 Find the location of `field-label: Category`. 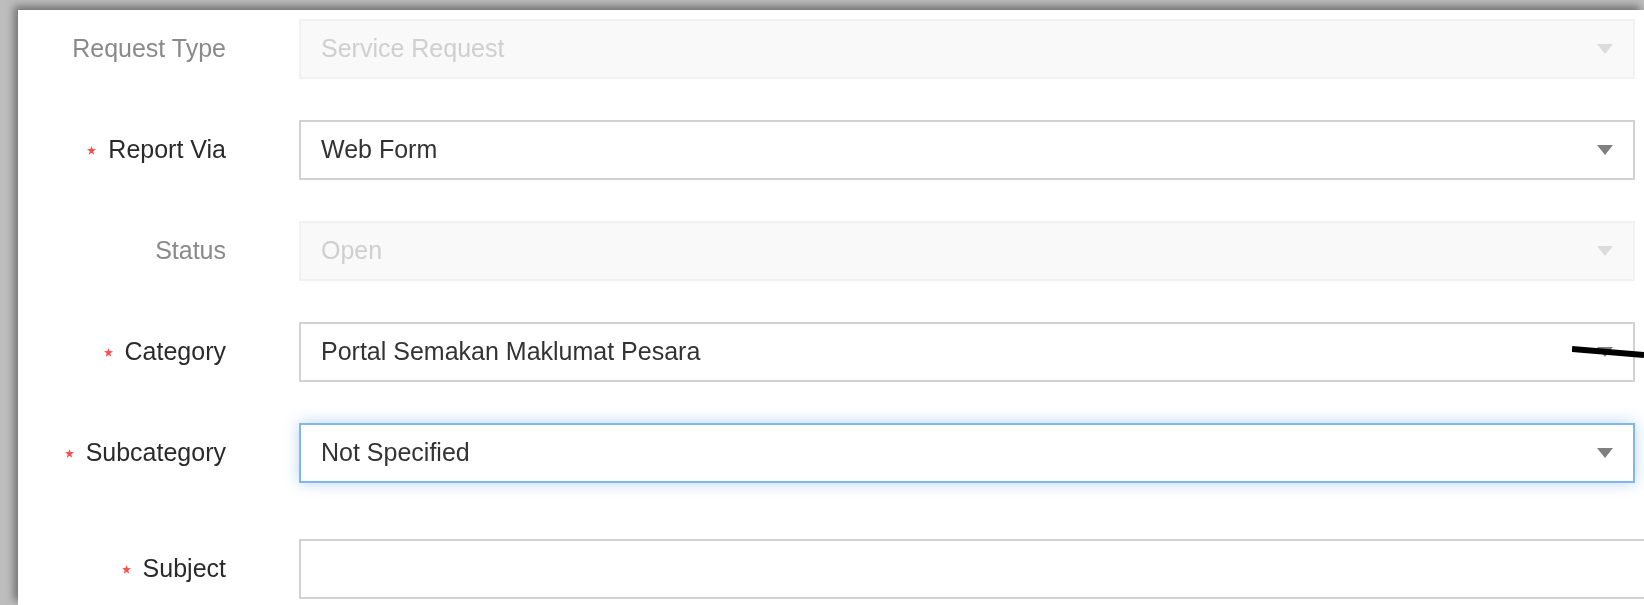

field-label: Category is located at coordinates (175, 352).